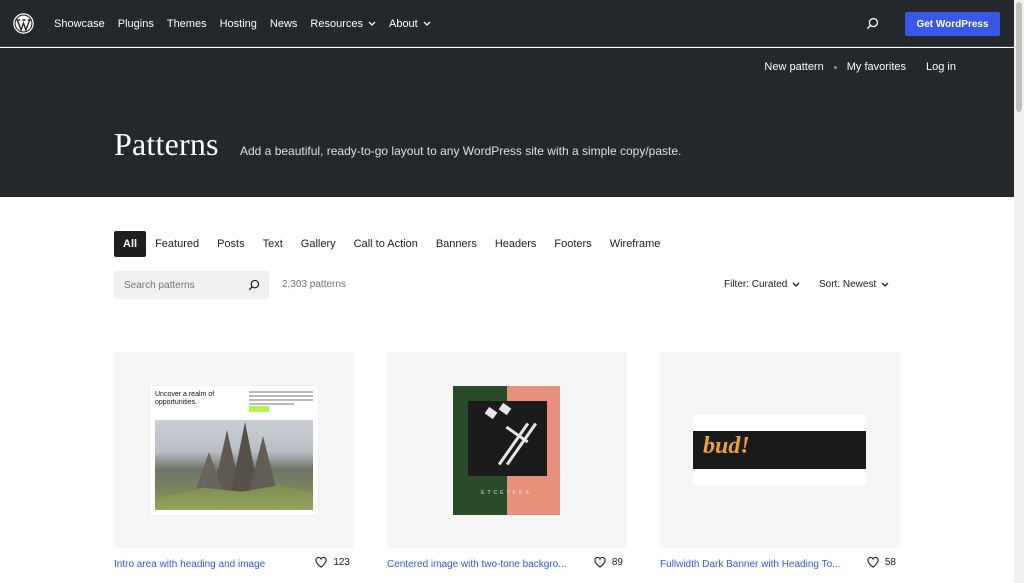 The height and width of the screenshot is (583, 1024). Describe the element at coordinates (1019, 57) in the screenshot. I see `scrollbar-thumb` at that location.